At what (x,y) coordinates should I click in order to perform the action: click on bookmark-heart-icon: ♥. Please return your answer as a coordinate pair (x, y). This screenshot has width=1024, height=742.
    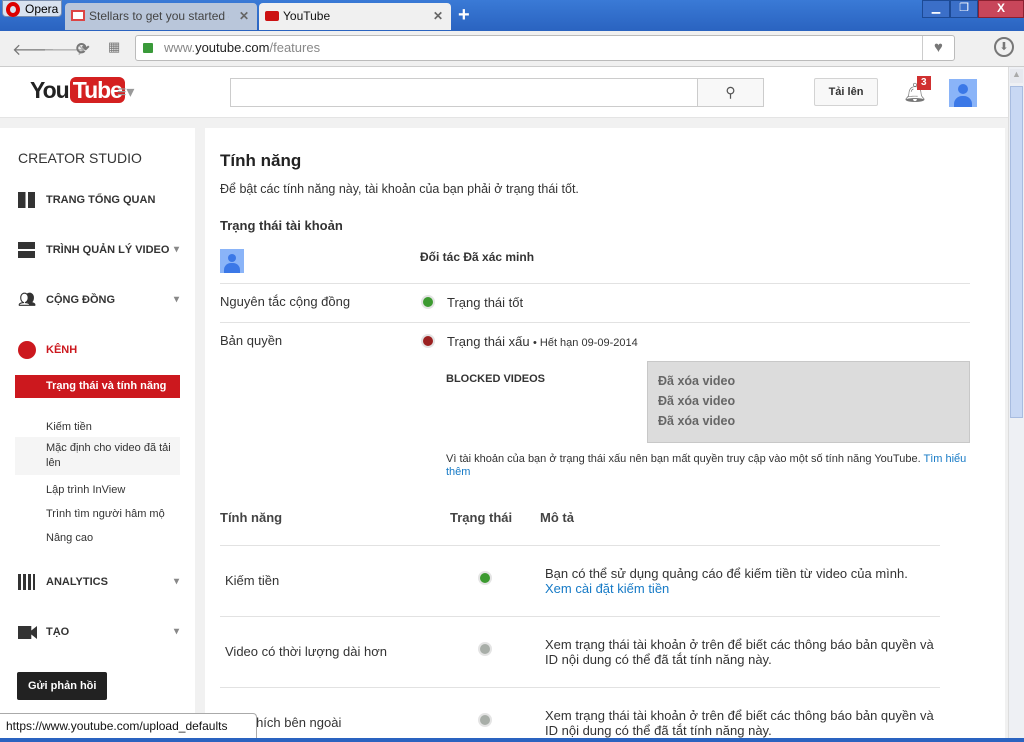
    Looking at the image, I should click on (938, 48).